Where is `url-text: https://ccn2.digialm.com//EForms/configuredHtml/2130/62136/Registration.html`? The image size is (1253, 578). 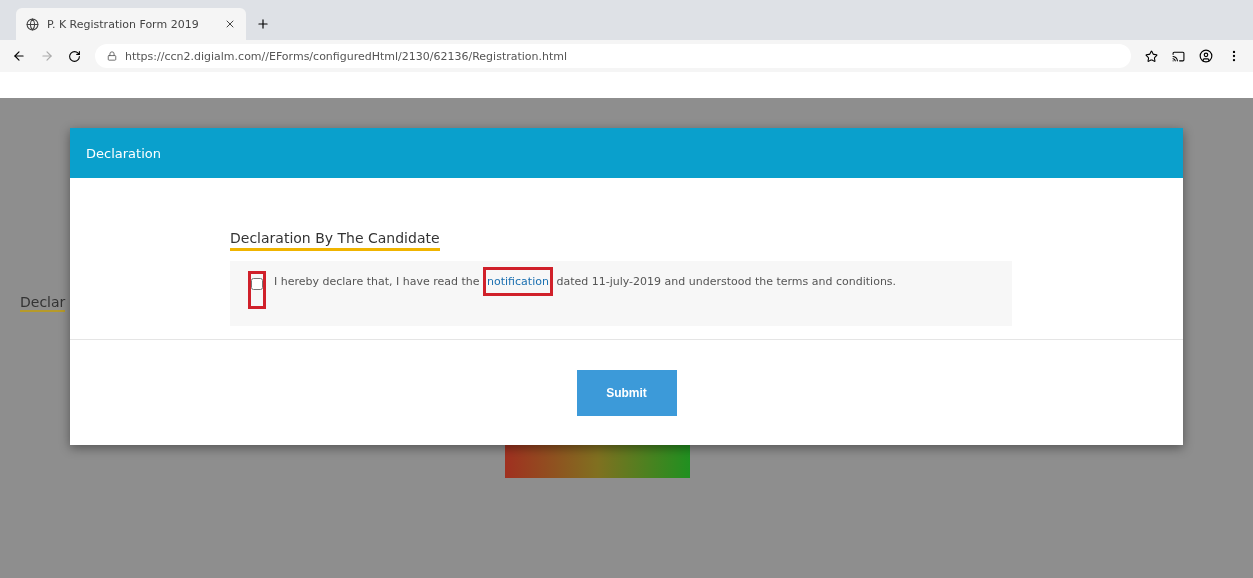 url-text: https://ccn2.digialm.com//EForms/configuredHtml/2130/62136/Registration.html is located at coordinates (346, 56).